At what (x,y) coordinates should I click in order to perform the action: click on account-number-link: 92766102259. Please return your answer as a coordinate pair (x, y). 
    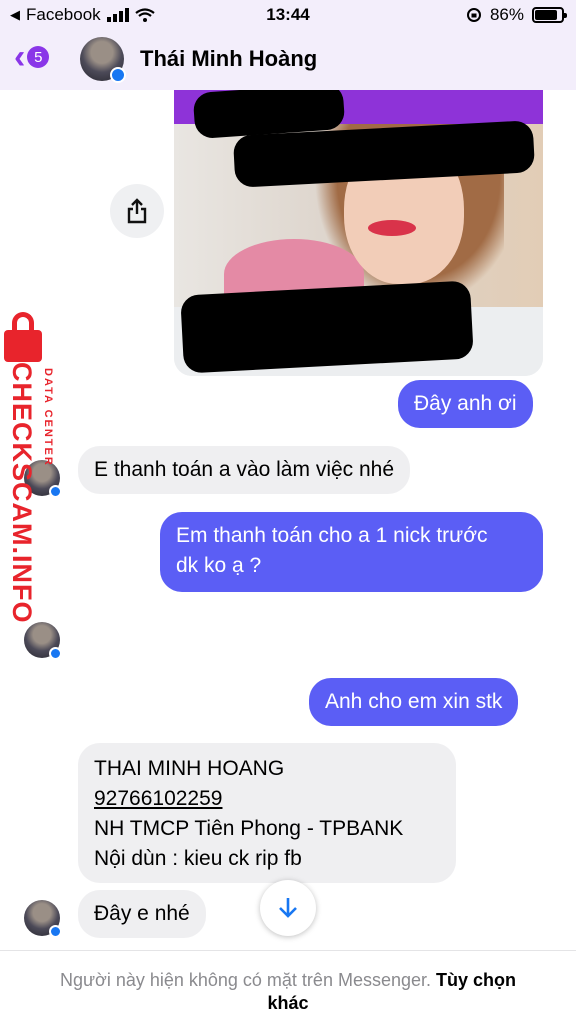
    Looking at the image, I should click on (267, 799).